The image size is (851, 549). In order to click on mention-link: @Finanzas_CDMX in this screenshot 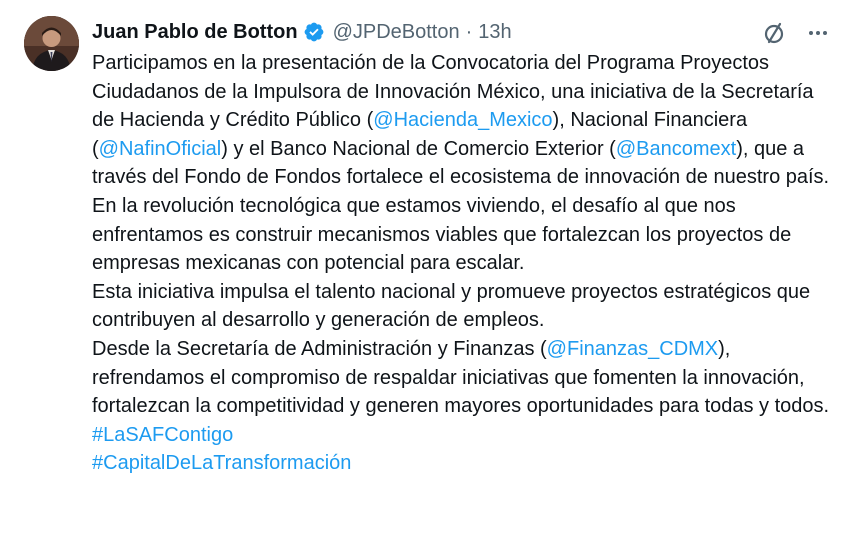, I will do `click(632, 349)`.